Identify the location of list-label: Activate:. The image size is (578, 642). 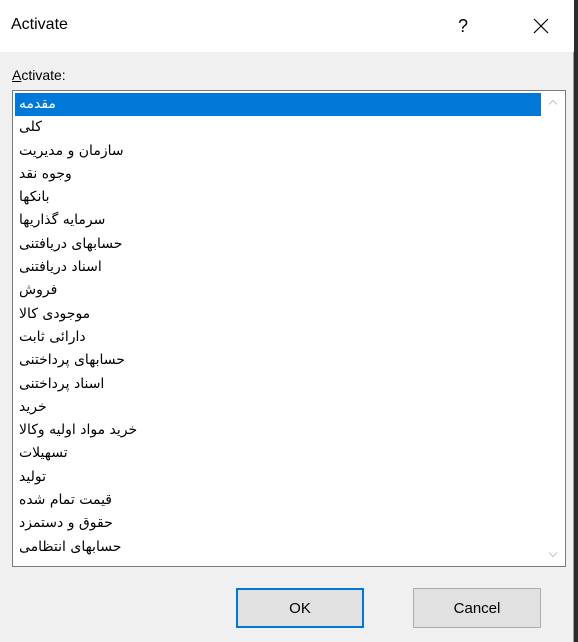
(39, 75).